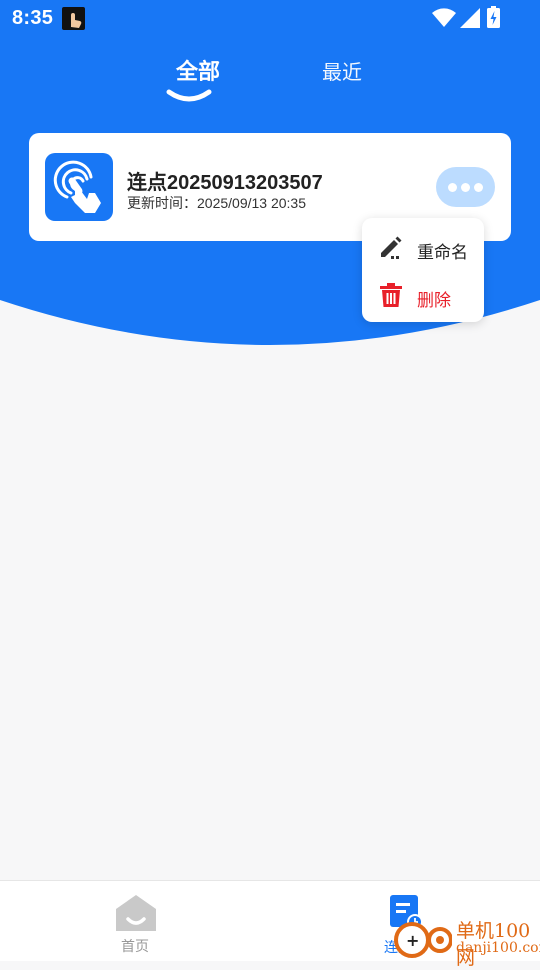 The width and height of the screenshot is (540, 970). I want to click on tab-recent: 最近, so click(342, 70).